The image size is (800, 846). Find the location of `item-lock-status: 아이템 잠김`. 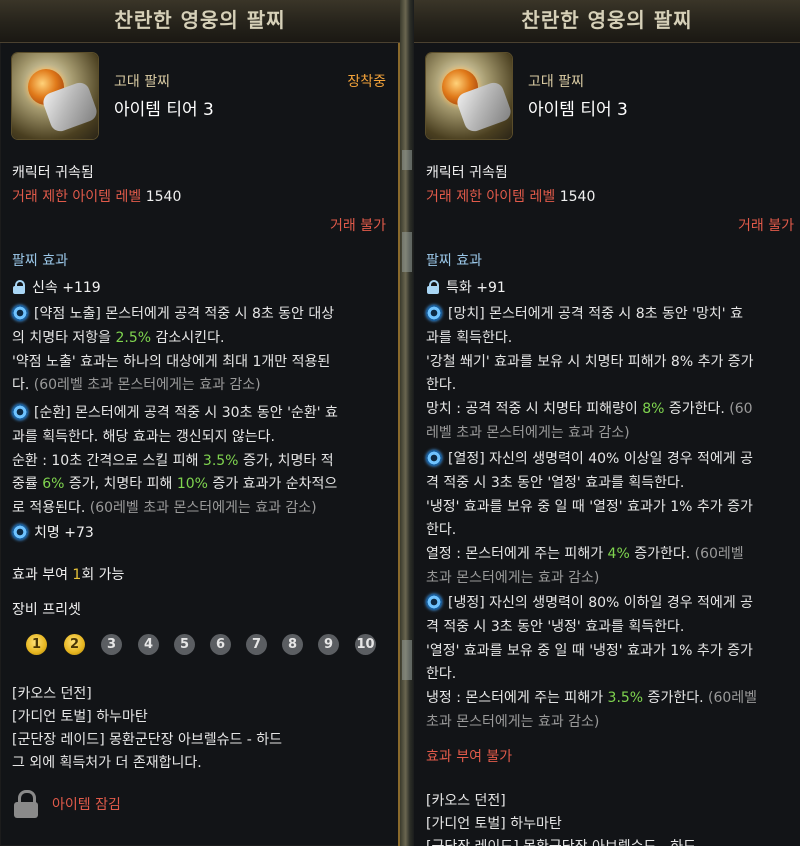

item-lock-status: 아이템 잠김 is located at coordinates (86, 805).